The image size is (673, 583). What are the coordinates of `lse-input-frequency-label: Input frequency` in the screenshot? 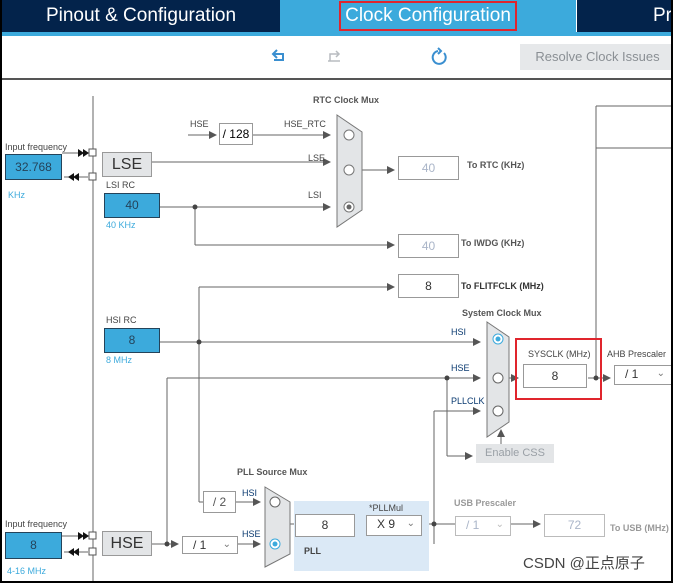 It's located at (36, 147).